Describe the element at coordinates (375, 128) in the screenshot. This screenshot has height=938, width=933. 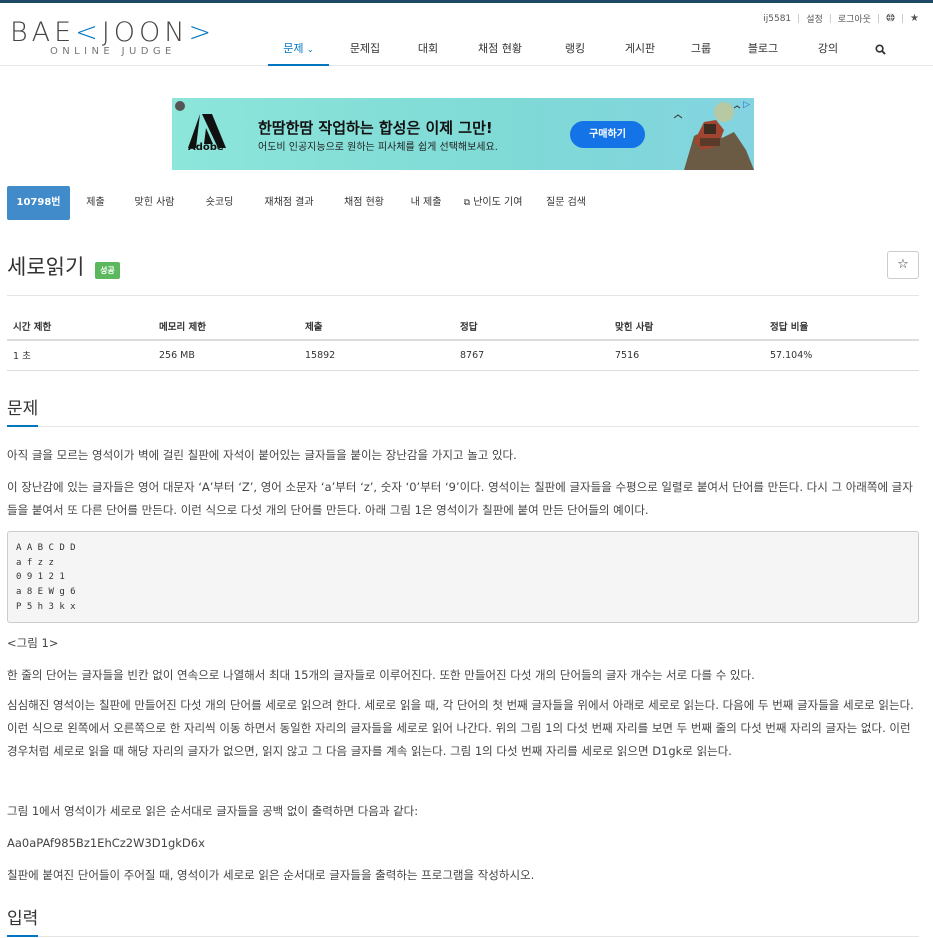
I see `ad-title: 한땀한땀 작업하는 합성은 이제 그만!` at that location.